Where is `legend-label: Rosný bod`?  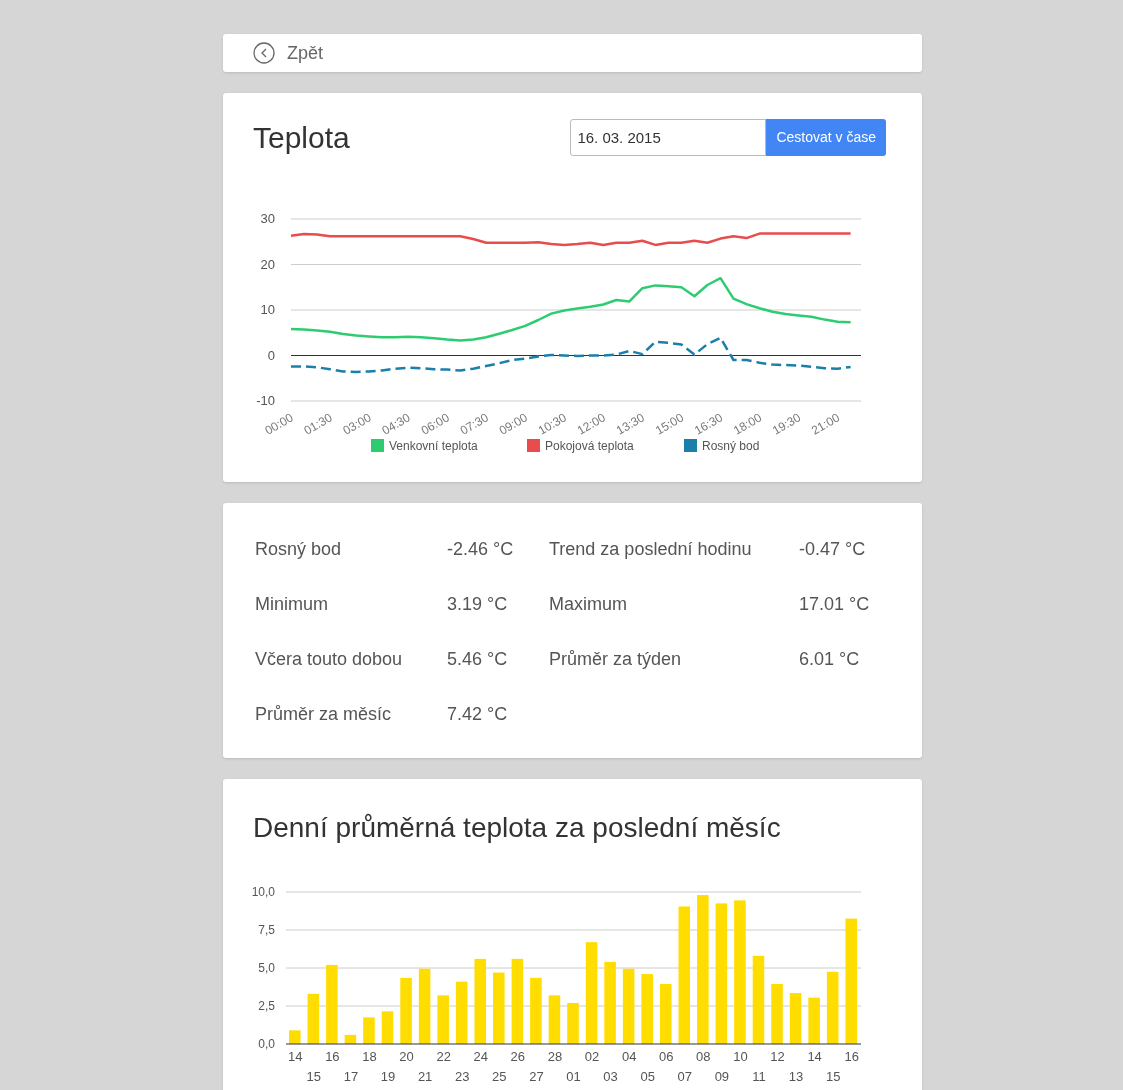
legend-label: Rosný bod is located at coordinates (731, 446).